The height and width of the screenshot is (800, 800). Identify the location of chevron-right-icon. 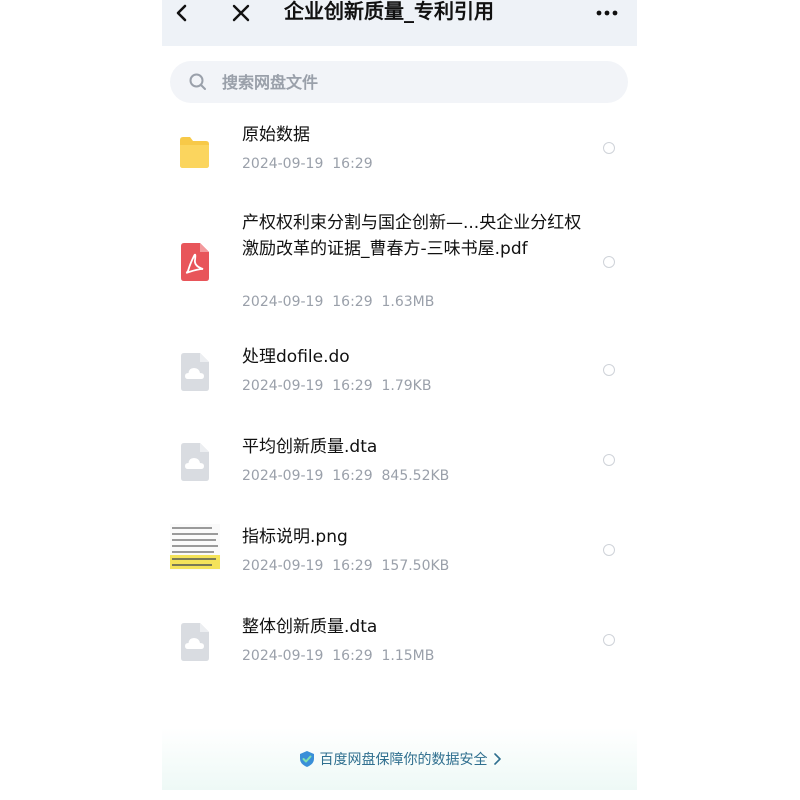
(497, 759).